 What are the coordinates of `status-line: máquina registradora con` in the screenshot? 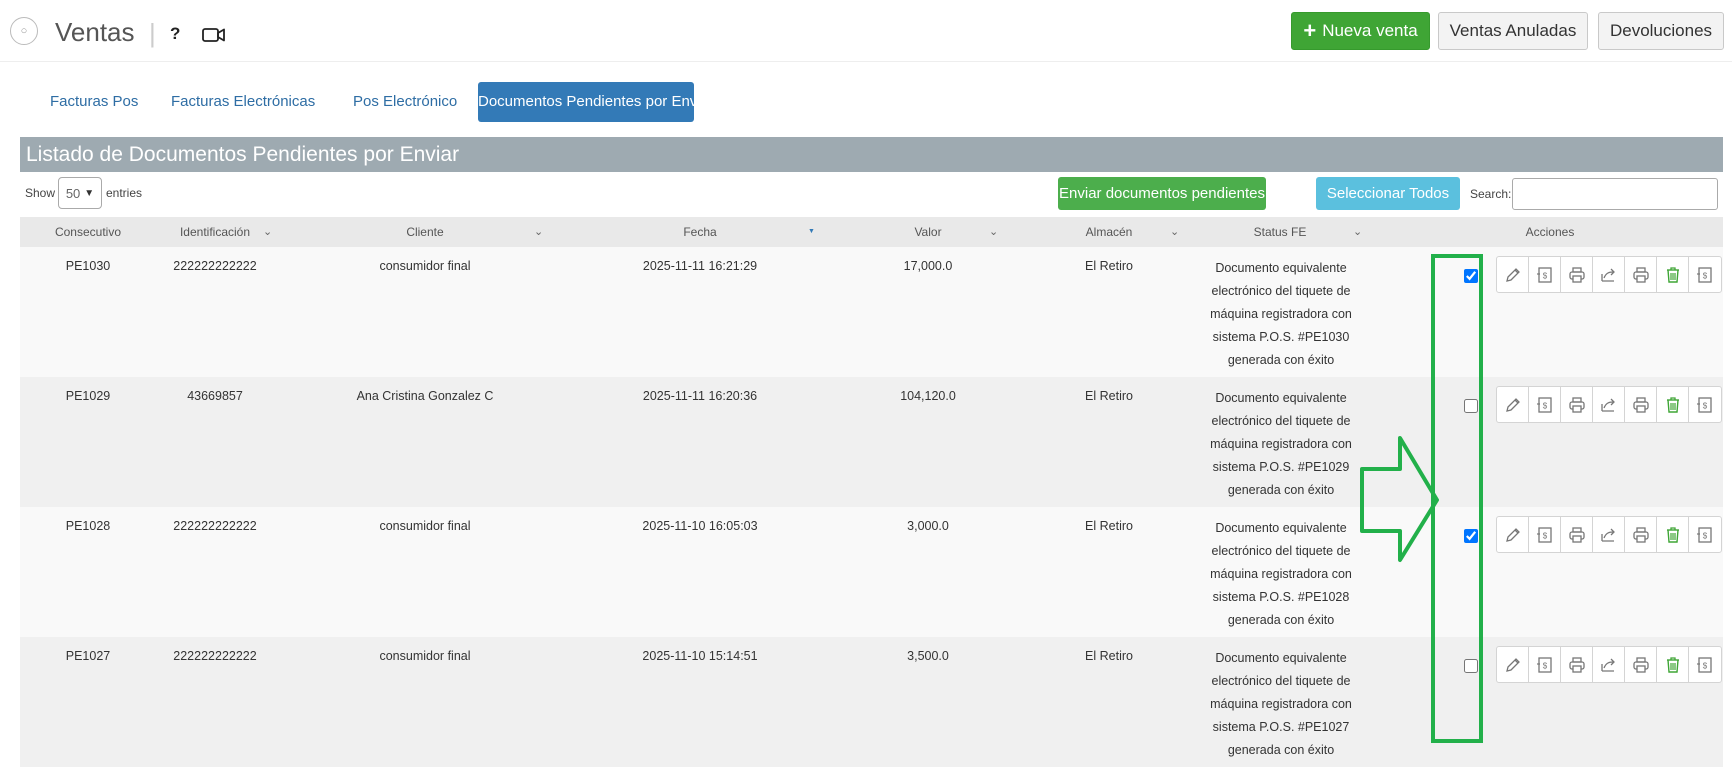 It's located at (1281, 704).